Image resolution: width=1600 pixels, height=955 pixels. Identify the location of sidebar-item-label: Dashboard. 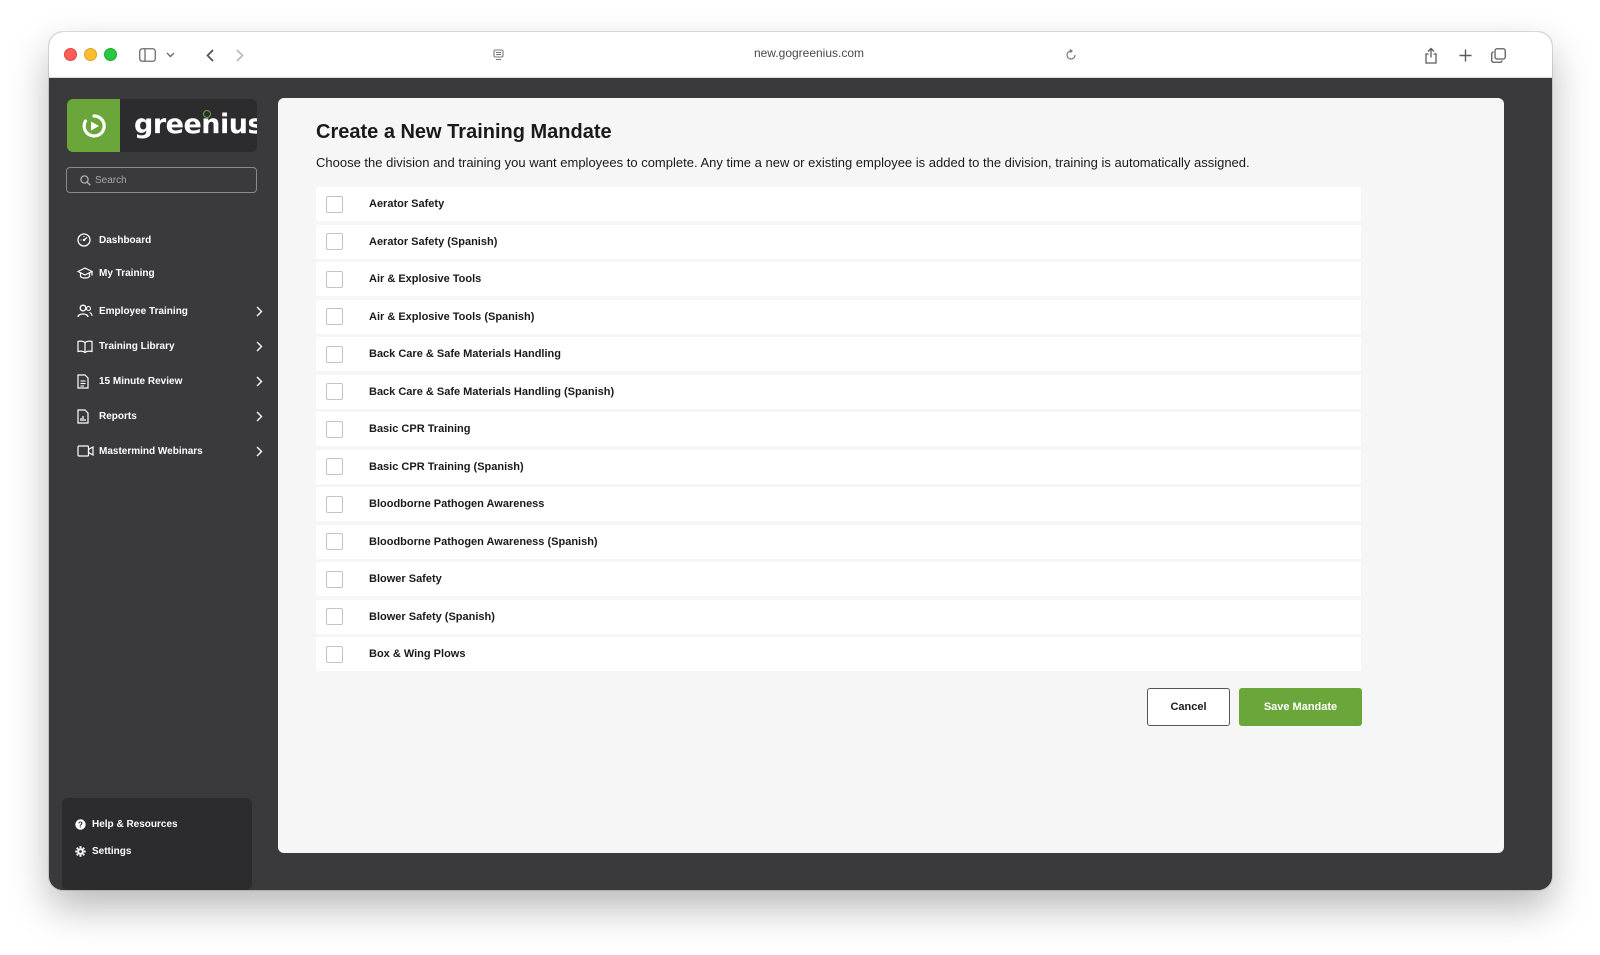
(125, 240).